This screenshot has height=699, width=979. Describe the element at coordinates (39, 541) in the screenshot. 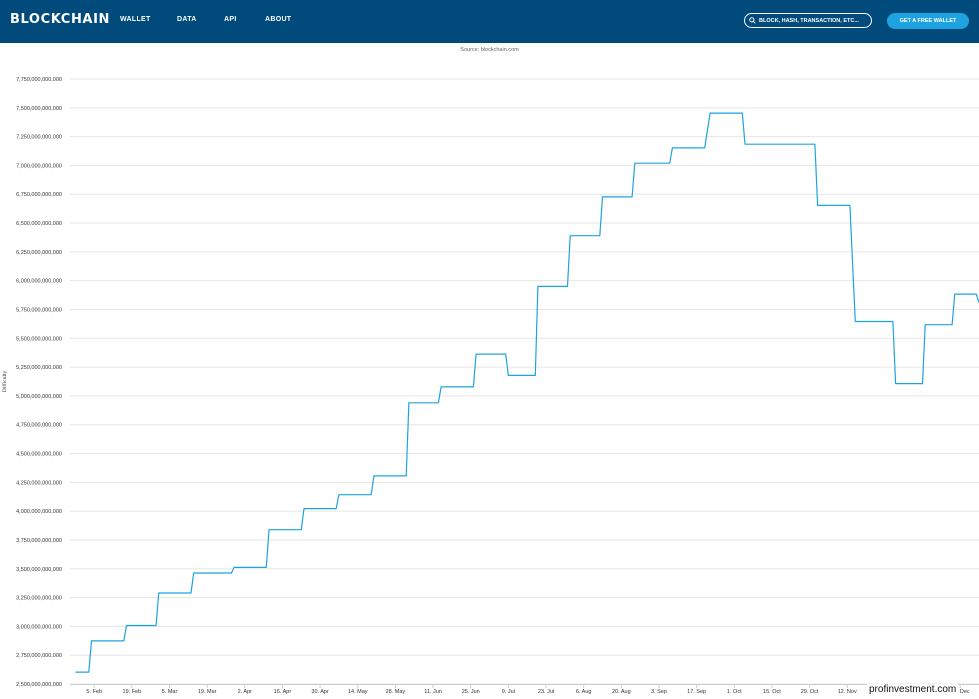

I see `y-tick-label: 3,750,000,000,000` at that location.